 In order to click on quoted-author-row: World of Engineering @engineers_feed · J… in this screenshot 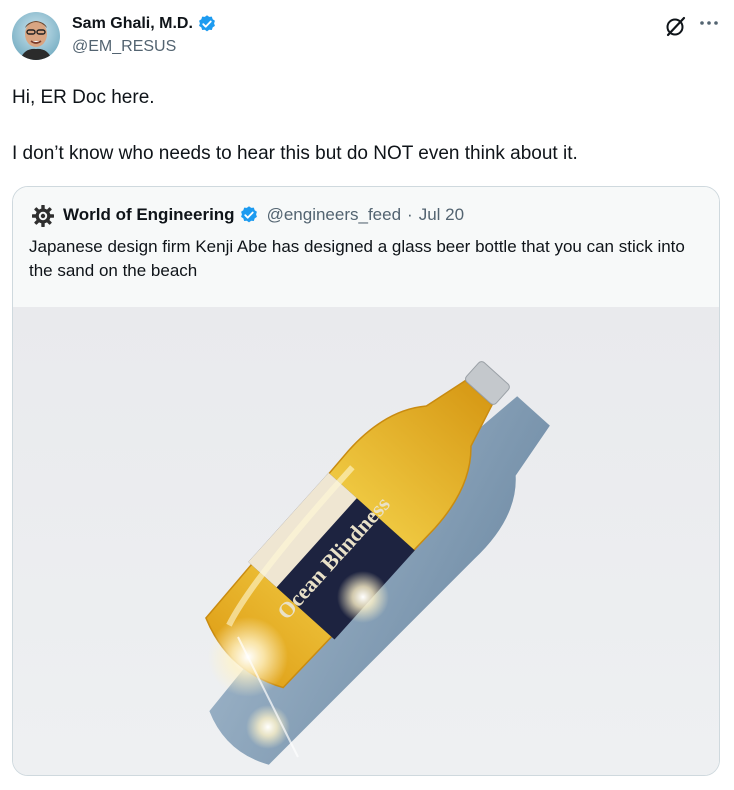, I will do `click(263, 215)`.